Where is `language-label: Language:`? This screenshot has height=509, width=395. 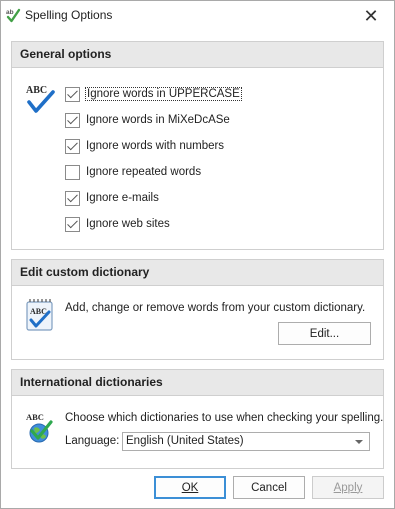 language-label: Language: is located at coordinates (92, 441).